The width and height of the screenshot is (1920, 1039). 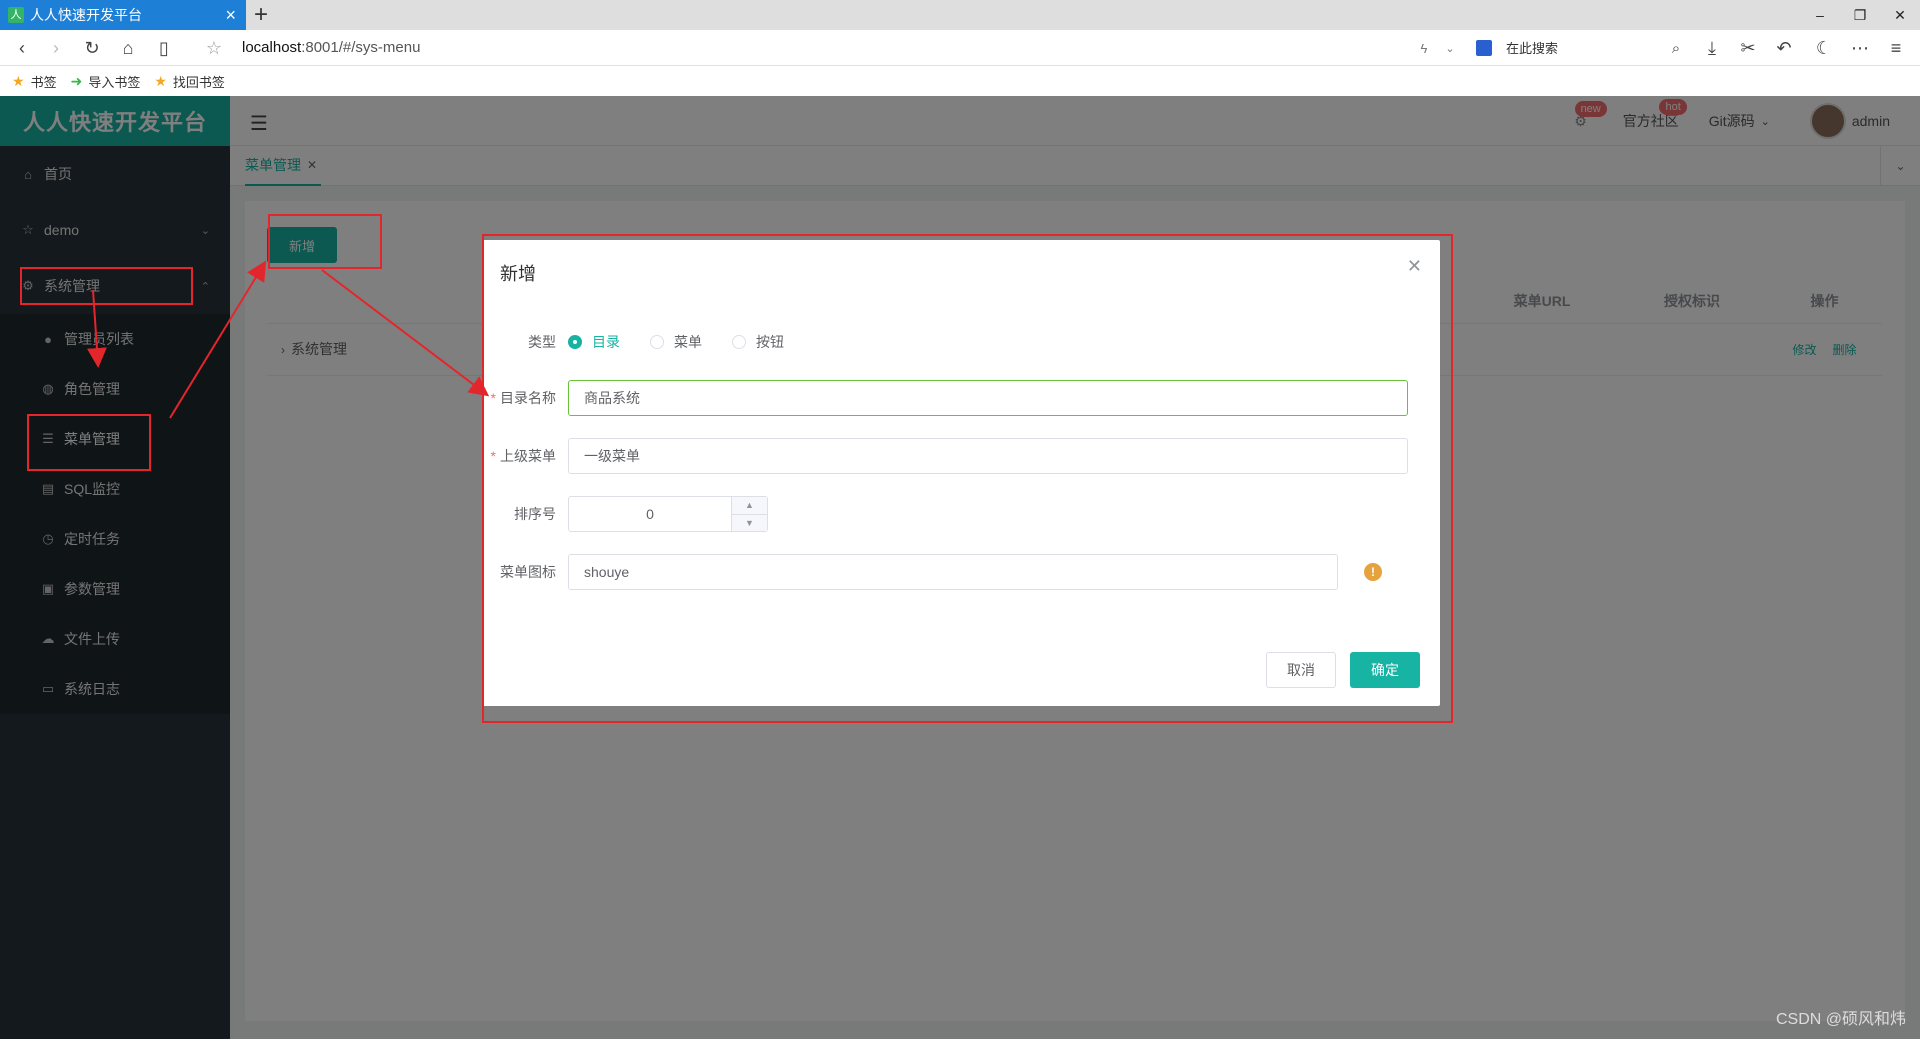 What do you see at coordinates (114, 82) in the screenshot?
I see `bookmark-label: 导入书签` at bounding box center [114, 82].